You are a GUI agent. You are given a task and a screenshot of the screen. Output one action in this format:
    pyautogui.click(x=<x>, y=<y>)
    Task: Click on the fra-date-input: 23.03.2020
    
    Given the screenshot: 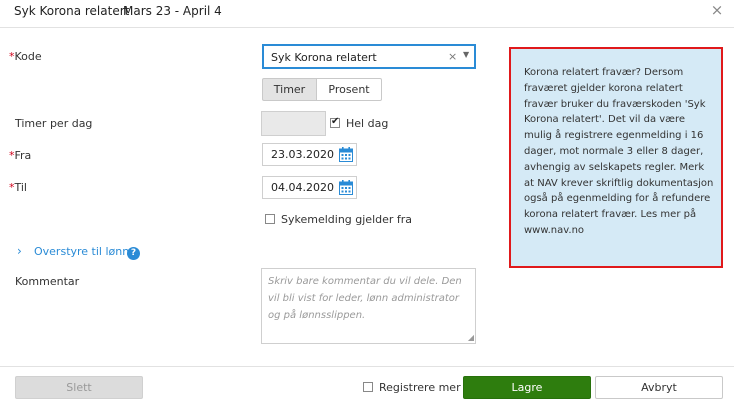 What is the action you would take?
    pyautogui.click(x=309, y=154)
    